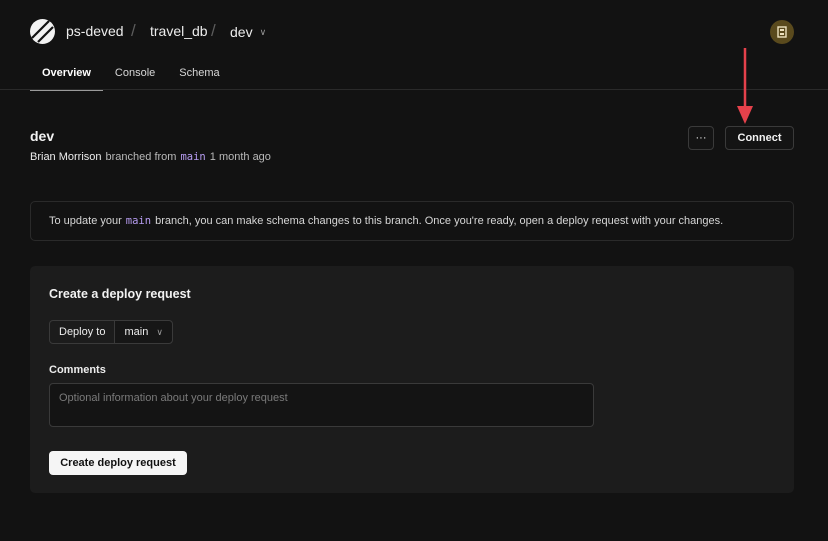  Describe the element at coordinates (782, 32) in the screenshot. I see `user-avatar-icon` at that location.